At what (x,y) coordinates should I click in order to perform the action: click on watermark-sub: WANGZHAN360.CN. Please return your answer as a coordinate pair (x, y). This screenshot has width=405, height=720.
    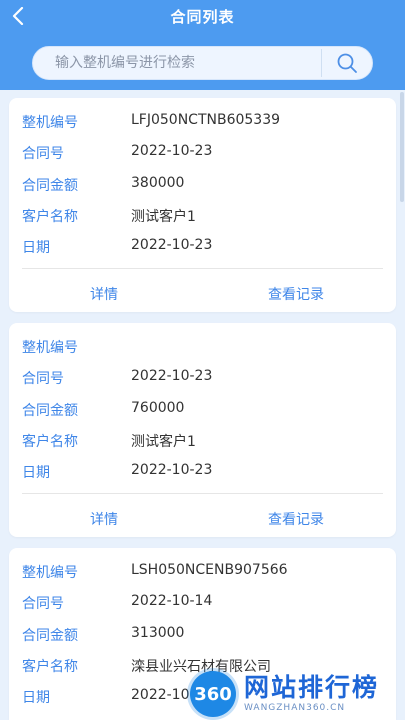
    Looking at the image, I should click on (295, 708).